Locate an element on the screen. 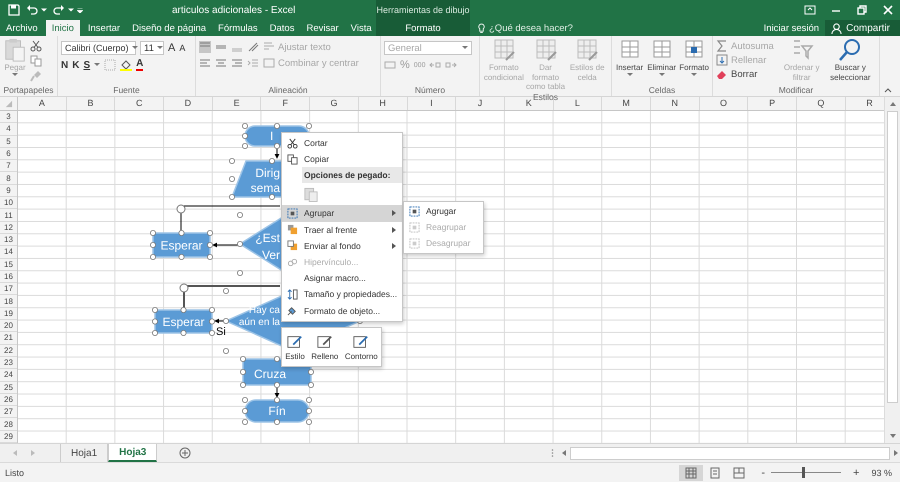 This screenshot has width=900, height=482. row-header: 21 is located at coordinates (8, 338).